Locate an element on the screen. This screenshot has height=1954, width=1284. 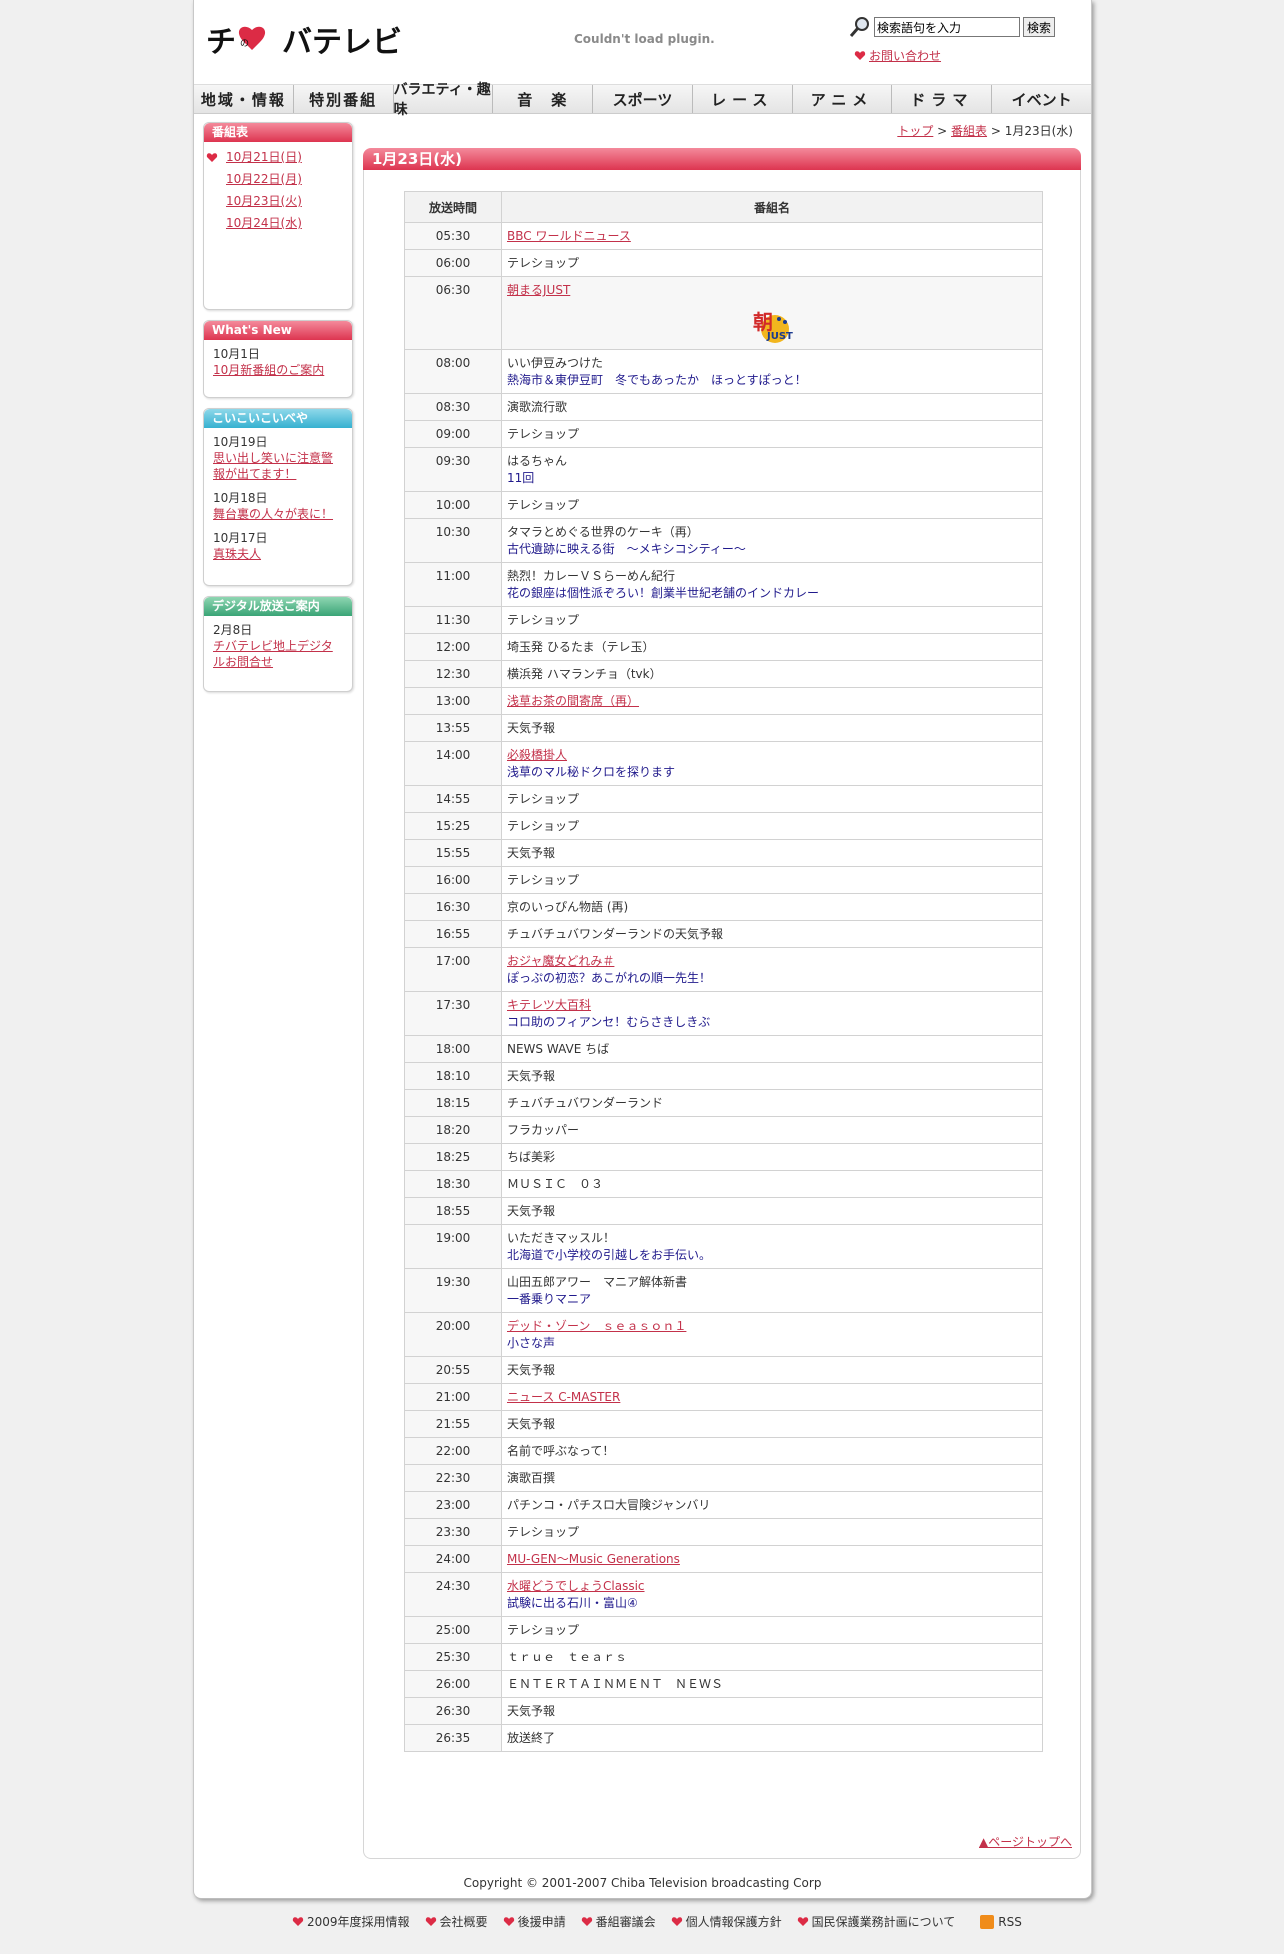
broadcast-time: 19:30 is located at coordinates (453, 1290).